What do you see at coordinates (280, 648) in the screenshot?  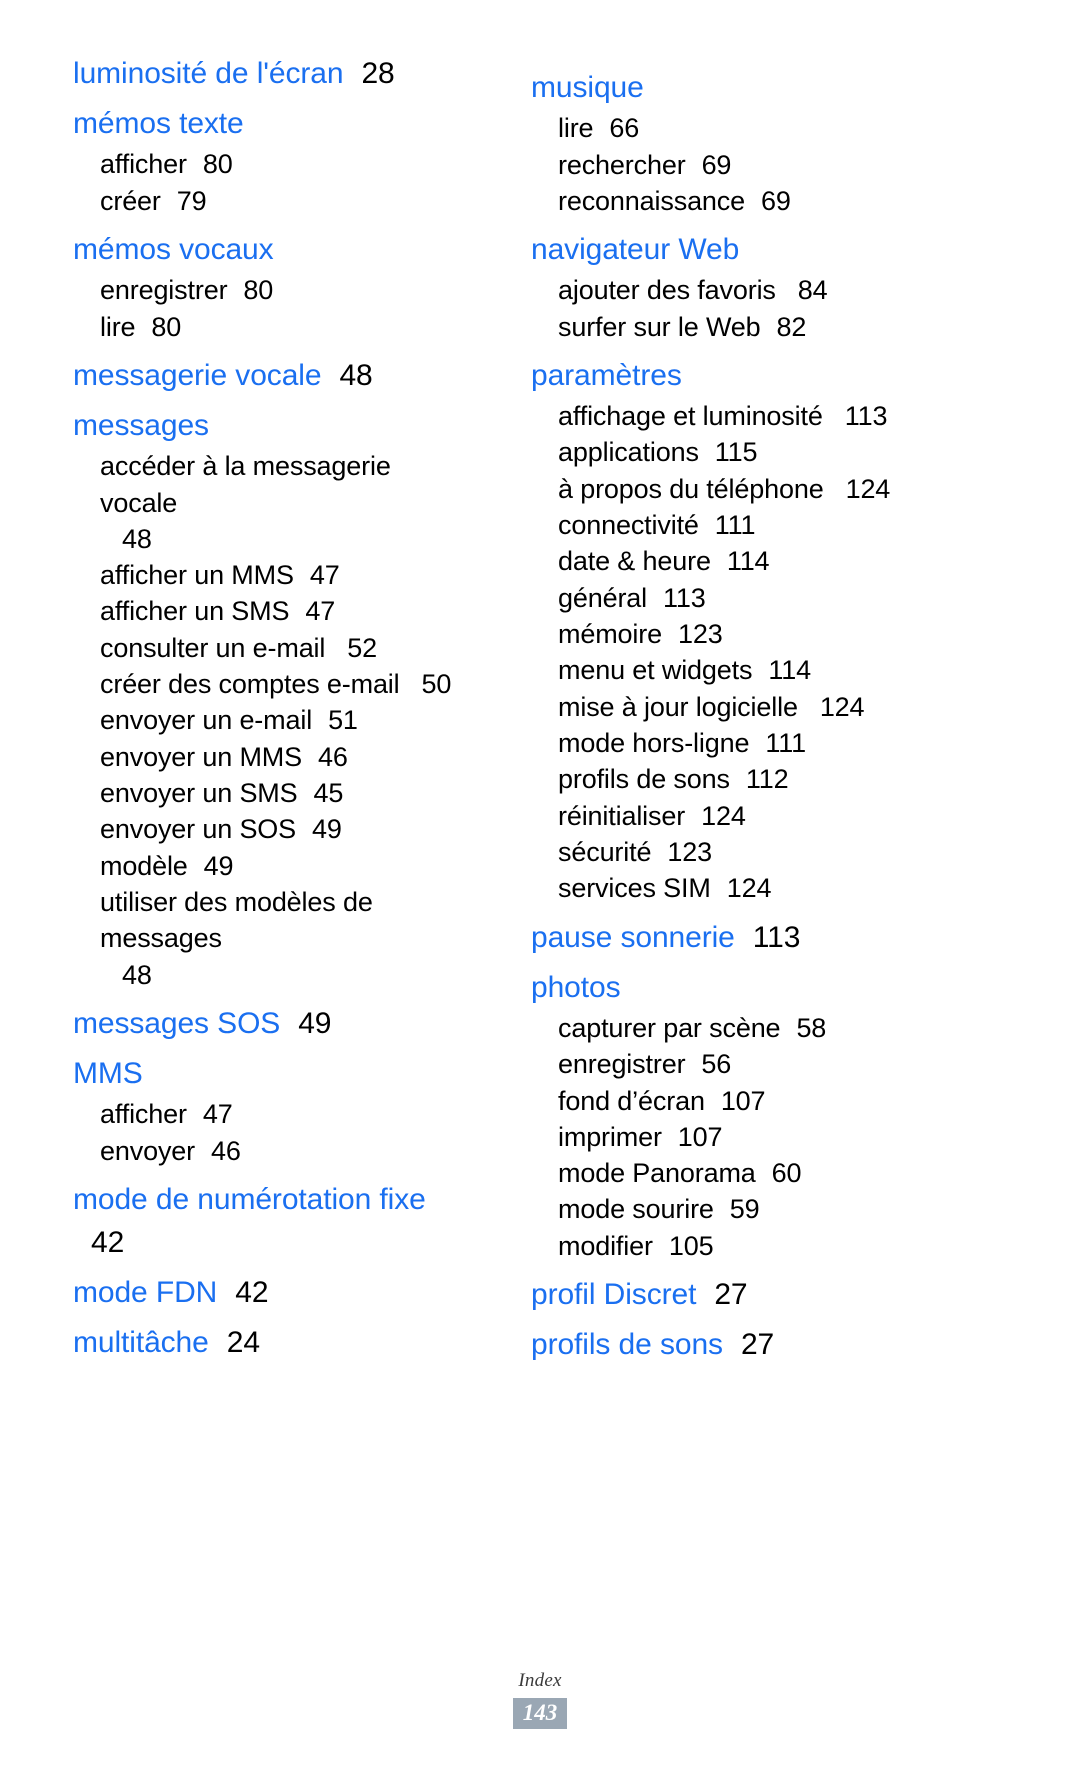 I see `index-subentry: consulter un e-mail 52` at bounding box center [280, 648].